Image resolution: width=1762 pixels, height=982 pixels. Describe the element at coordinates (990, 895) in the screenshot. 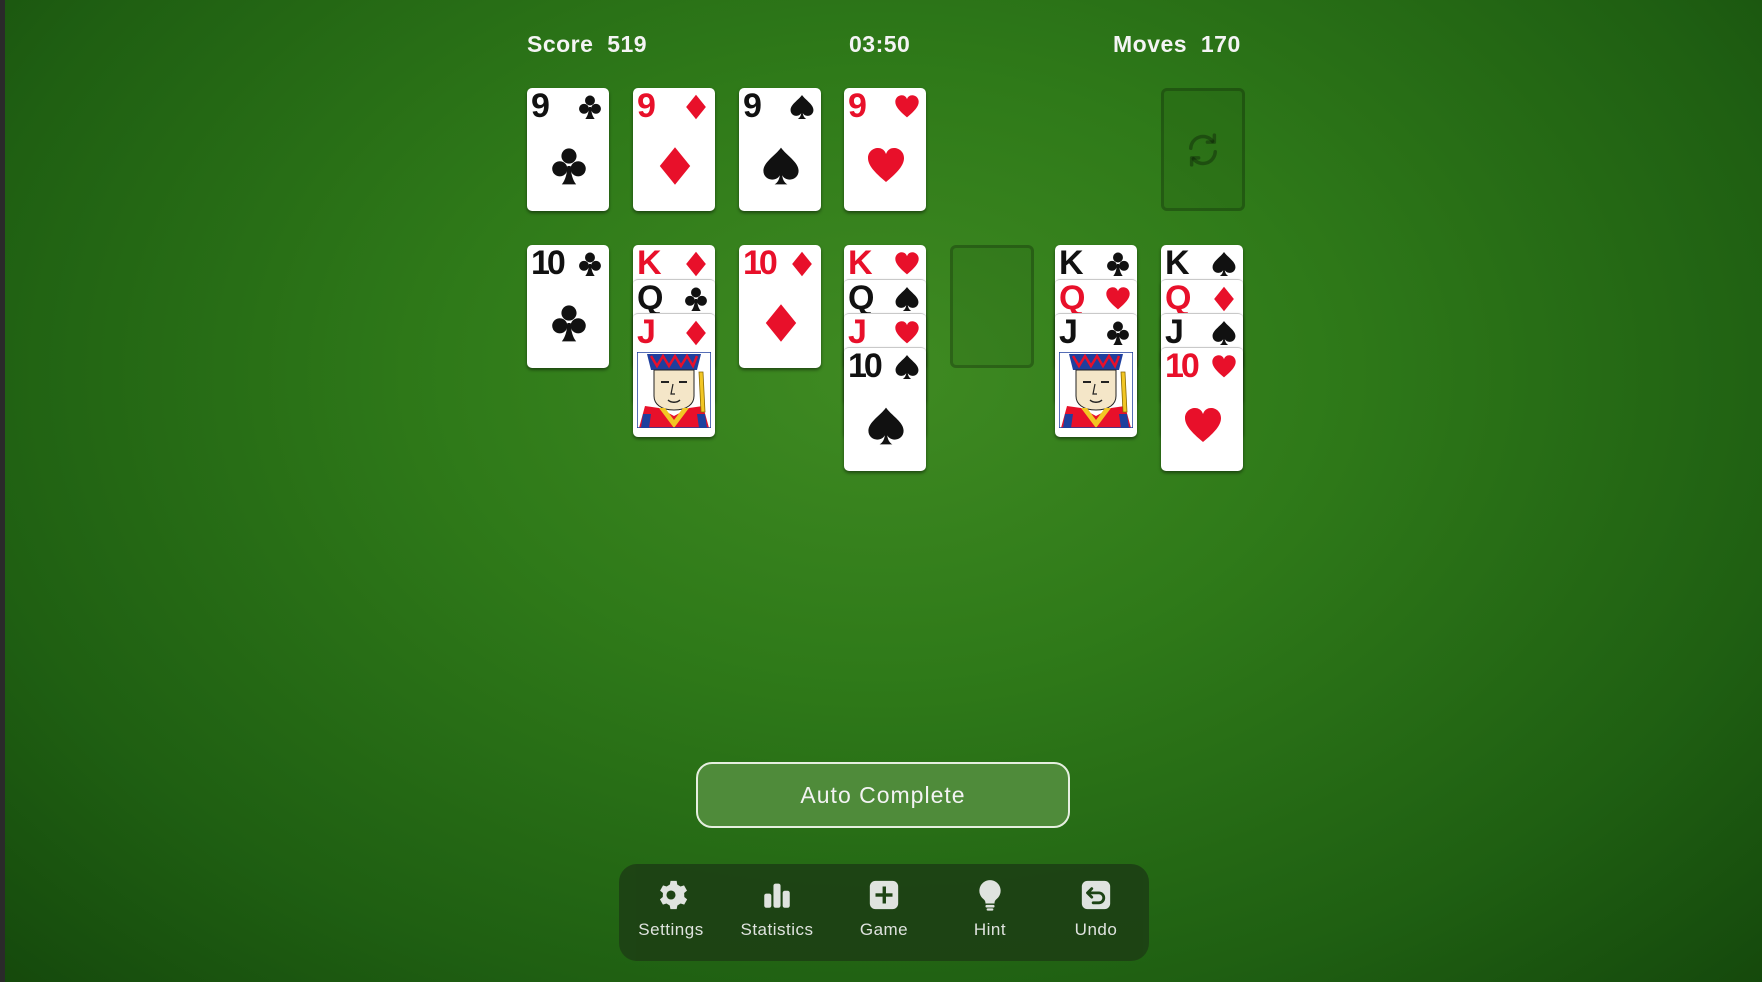

I see `lightbulb-icon` at that location.